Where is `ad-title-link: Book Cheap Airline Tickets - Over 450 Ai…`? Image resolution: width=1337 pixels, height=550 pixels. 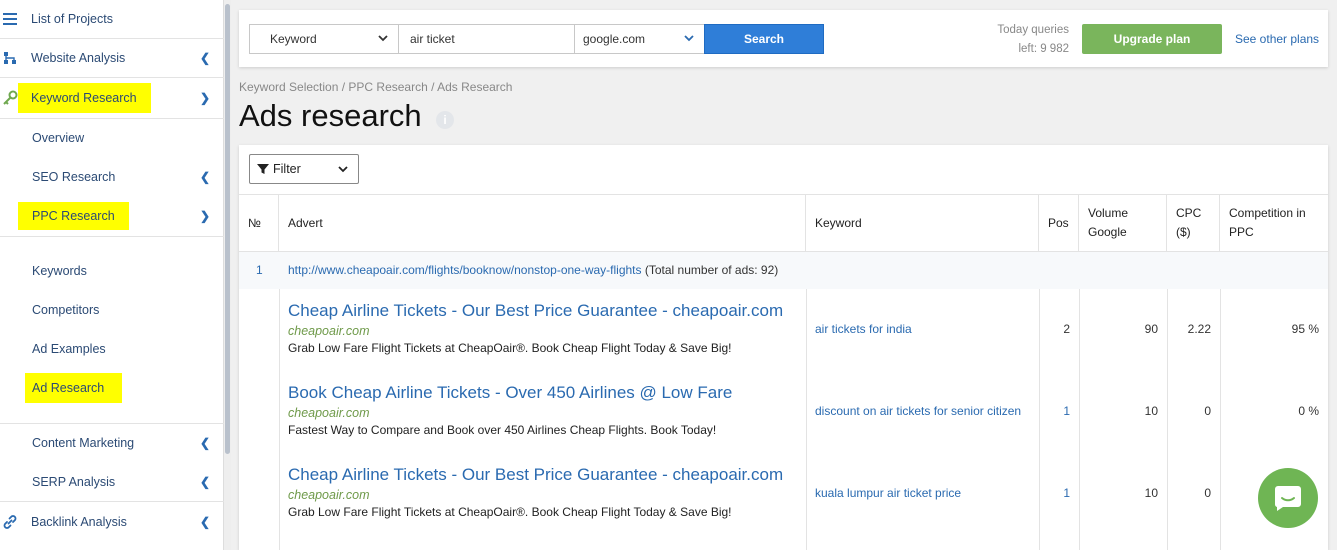 ad-title-link: Book Cheap Airline Tickets - Over 450 Ai… is located at coordinates (548, 393).